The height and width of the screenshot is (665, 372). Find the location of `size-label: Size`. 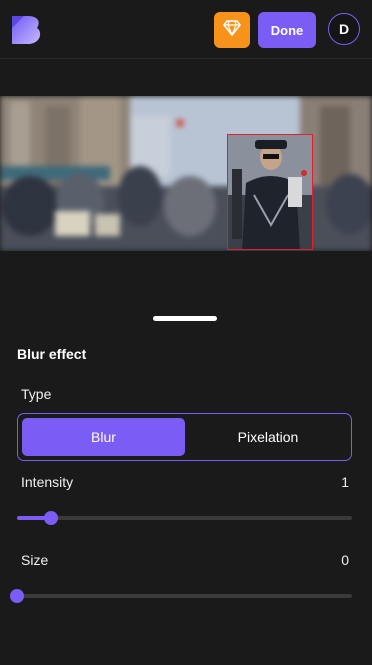

size-label: Size is located at coordinates (35, 560).